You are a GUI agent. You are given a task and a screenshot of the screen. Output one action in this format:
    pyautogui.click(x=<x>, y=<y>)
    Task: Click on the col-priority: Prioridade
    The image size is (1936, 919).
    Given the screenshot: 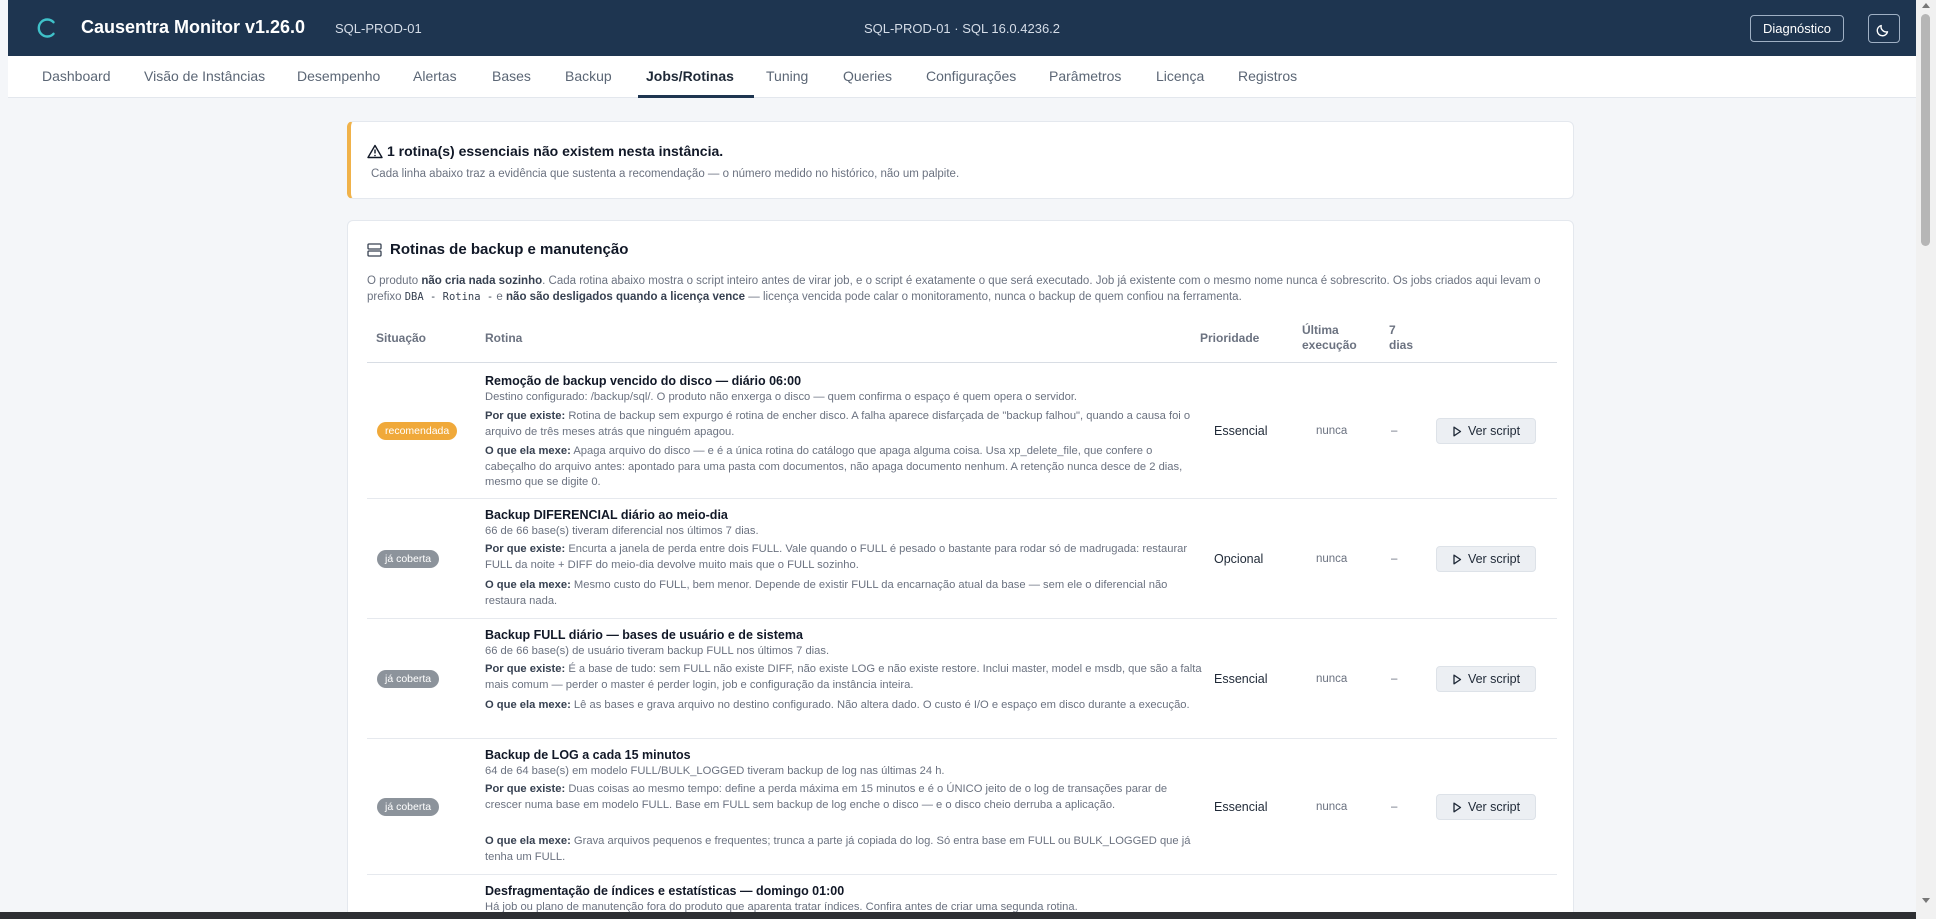 What is the action you would take?
    pyautogui.click(x=1230, y=338)
    